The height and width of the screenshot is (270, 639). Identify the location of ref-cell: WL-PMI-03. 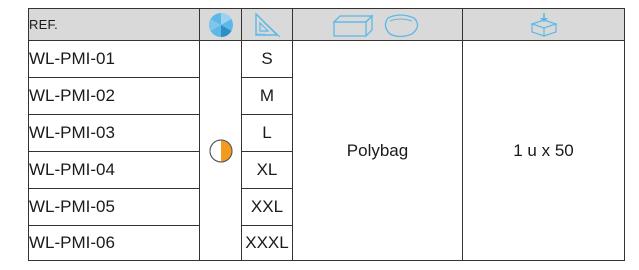
(114, 133).